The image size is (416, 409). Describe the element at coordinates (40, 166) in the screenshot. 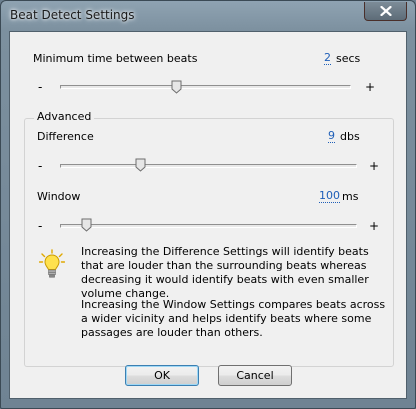

I see `difference-minus: -` at that location.